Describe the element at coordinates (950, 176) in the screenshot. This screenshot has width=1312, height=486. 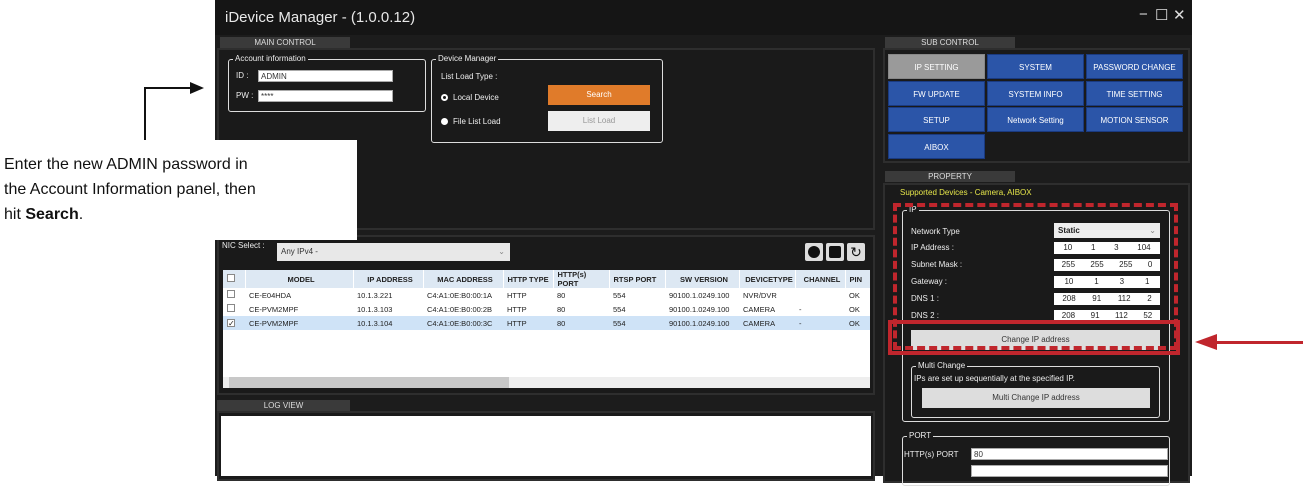
I see `tab-property: PROPERTY` at that location.